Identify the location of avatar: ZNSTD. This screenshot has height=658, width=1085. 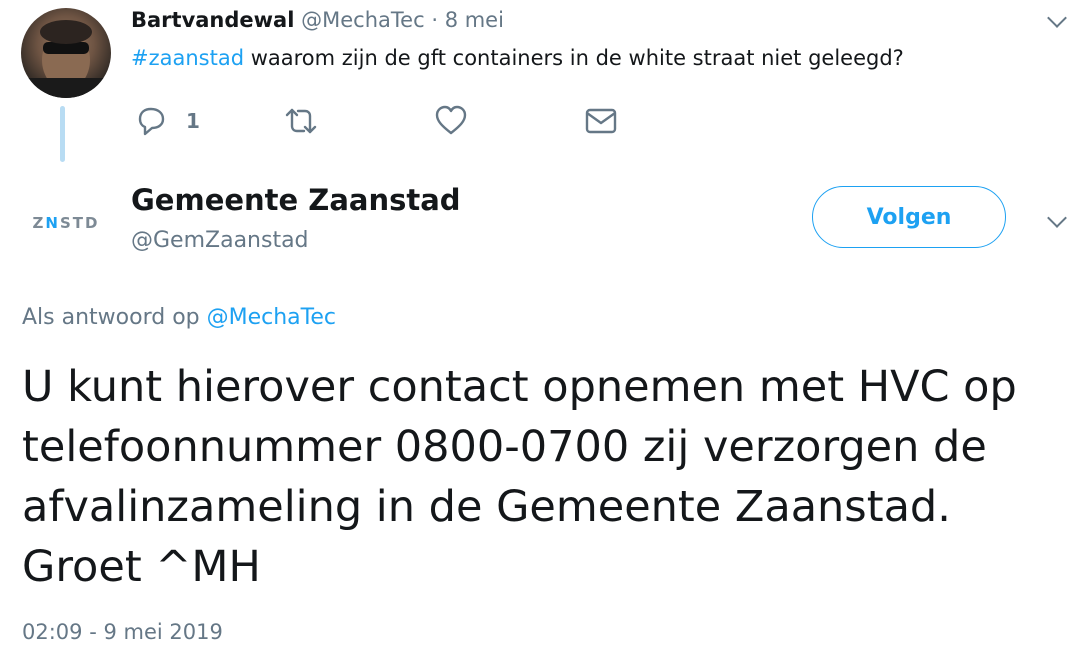
(66, 223).